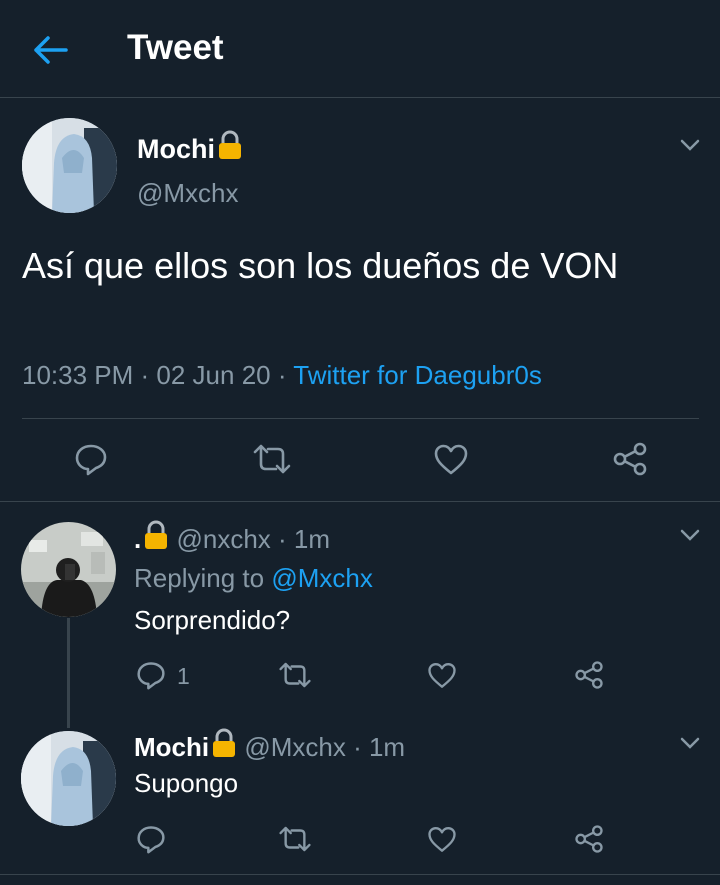  I want to click on thread-line, so click(68, 673).